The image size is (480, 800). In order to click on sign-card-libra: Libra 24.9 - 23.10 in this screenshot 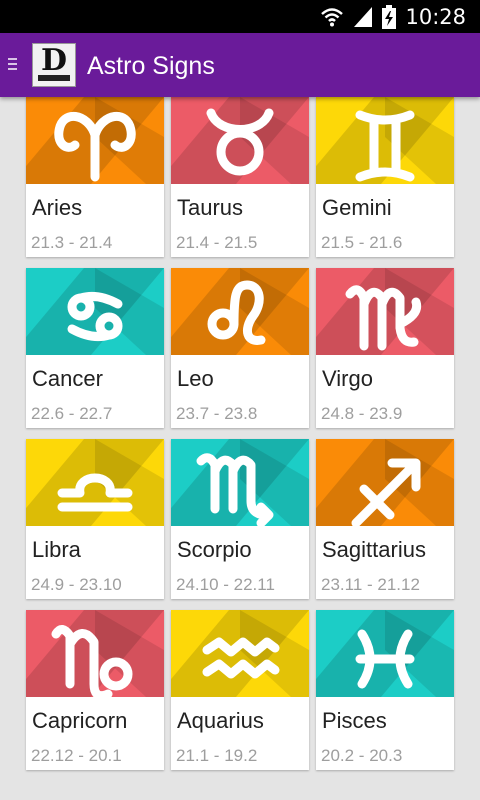, I will do `click(95, 519)`.